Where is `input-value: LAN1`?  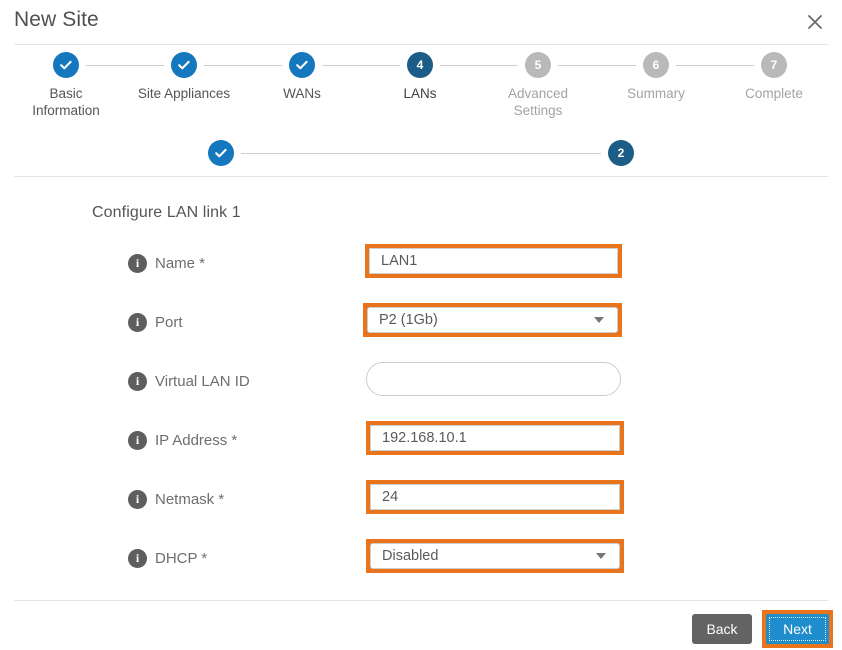
input-value: LAN1 is located at coordinates (399, 261).